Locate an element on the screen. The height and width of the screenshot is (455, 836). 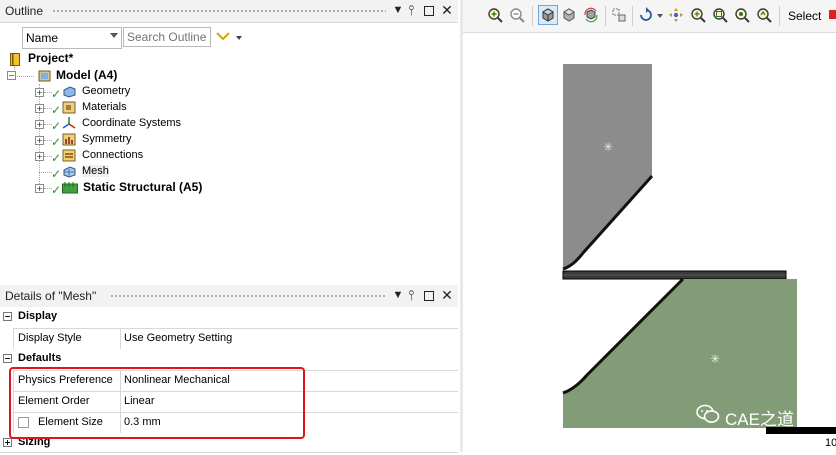
expand-chevron-icon is located at coordinates (223, 36).